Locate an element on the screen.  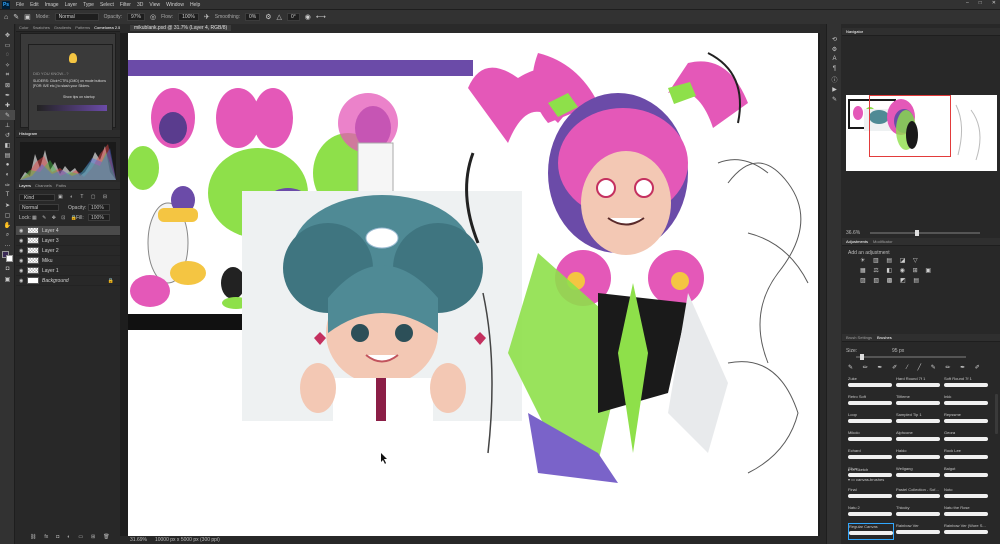
brush-preset-icon: ✎ is located at coordinates (16, 17).